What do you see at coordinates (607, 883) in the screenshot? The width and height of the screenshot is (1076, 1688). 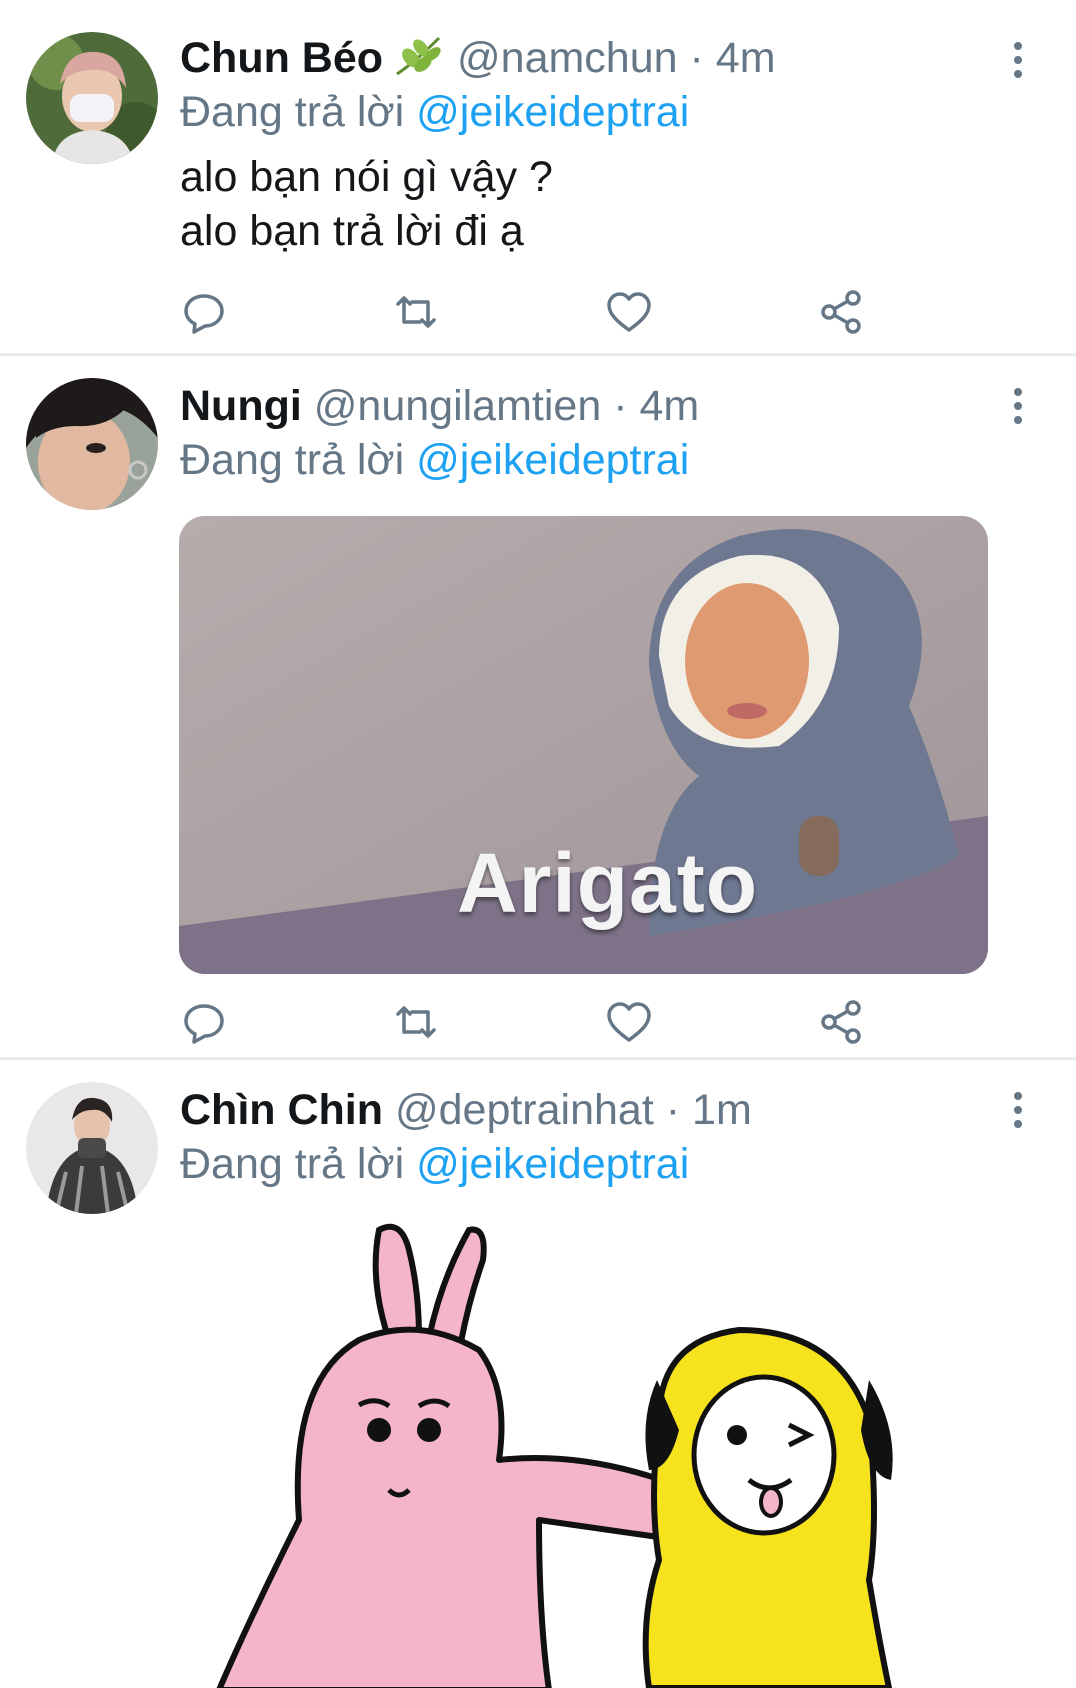 I see `media-caption: Arigato` at bounding box center [607, 883].